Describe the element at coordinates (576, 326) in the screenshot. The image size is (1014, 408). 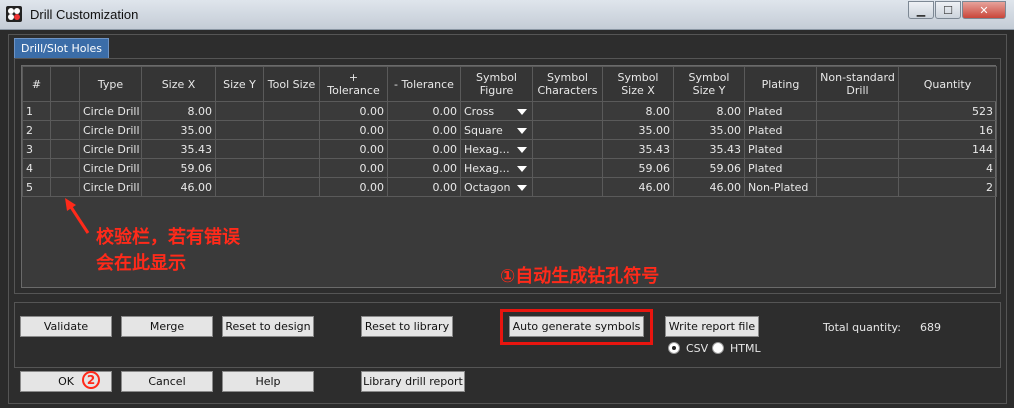
I see `auto-generate-symbols-button: Auto generate symbols` at that location.